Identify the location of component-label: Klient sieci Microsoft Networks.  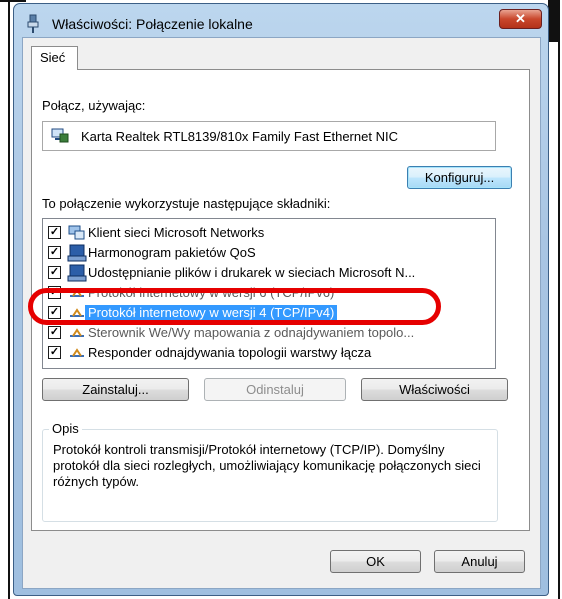
(176, 232).